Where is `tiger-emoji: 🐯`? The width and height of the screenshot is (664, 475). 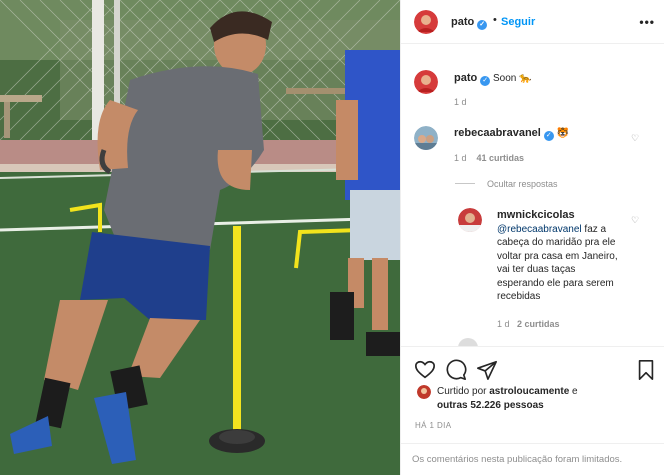
tiger-emoji: 🐯 is located at coordinates (563, 133).